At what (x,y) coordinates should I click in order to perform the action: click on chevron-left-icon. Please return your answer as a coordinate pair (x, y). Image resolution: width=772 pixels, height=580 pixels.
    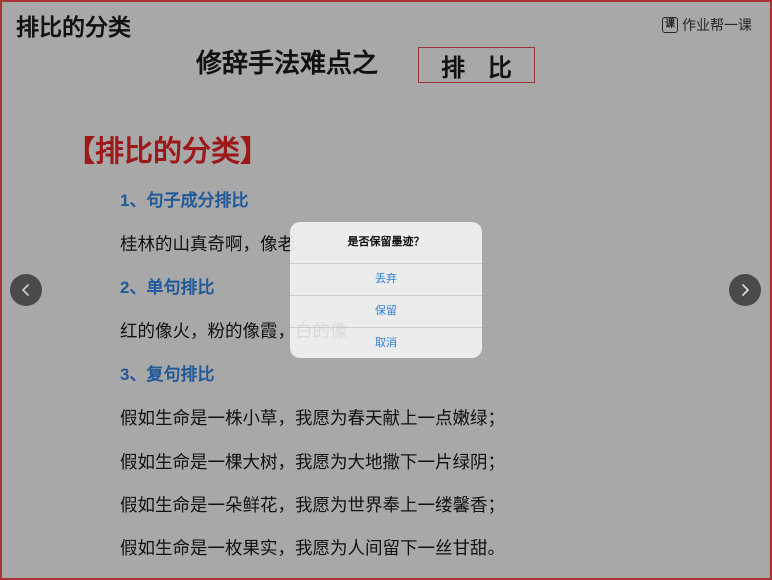
    Looking at the image, I should click on (25, 290).